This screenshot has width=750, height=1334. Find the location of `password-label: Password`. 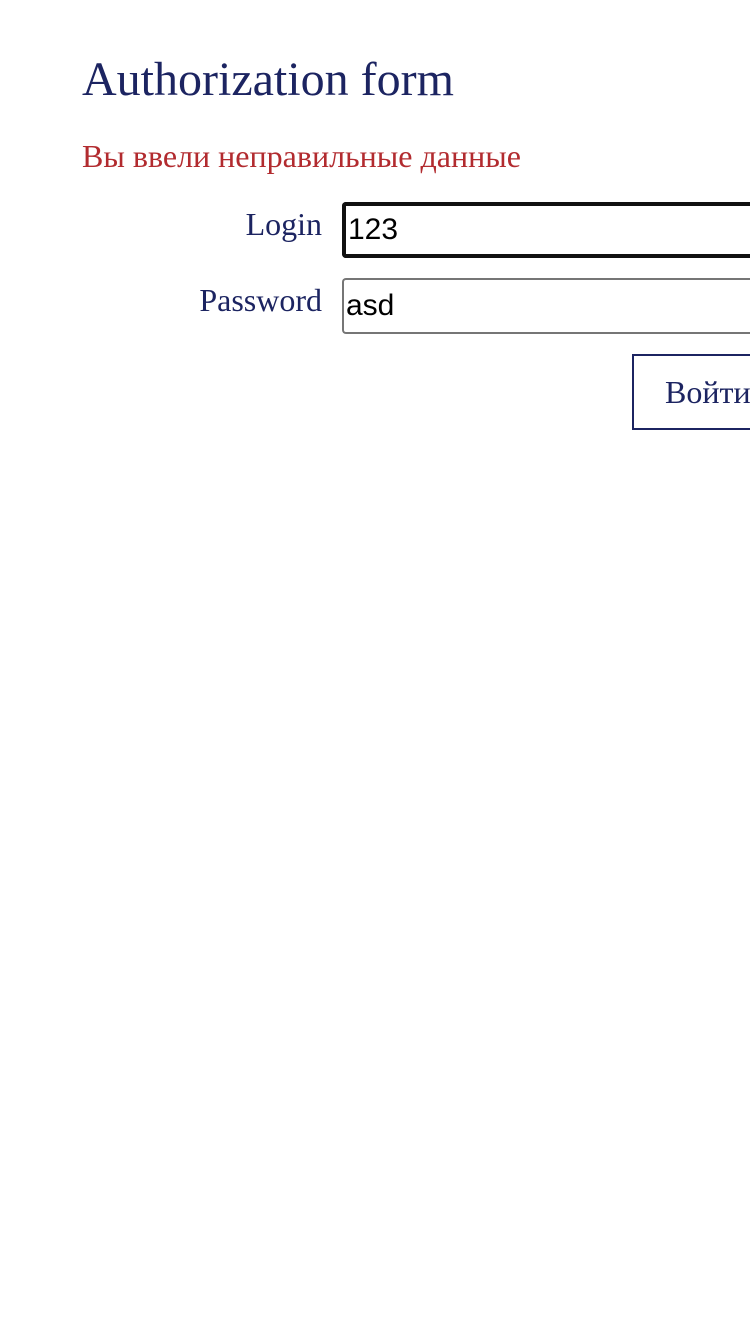

password-label: Password is located at coordinates (260, 300).